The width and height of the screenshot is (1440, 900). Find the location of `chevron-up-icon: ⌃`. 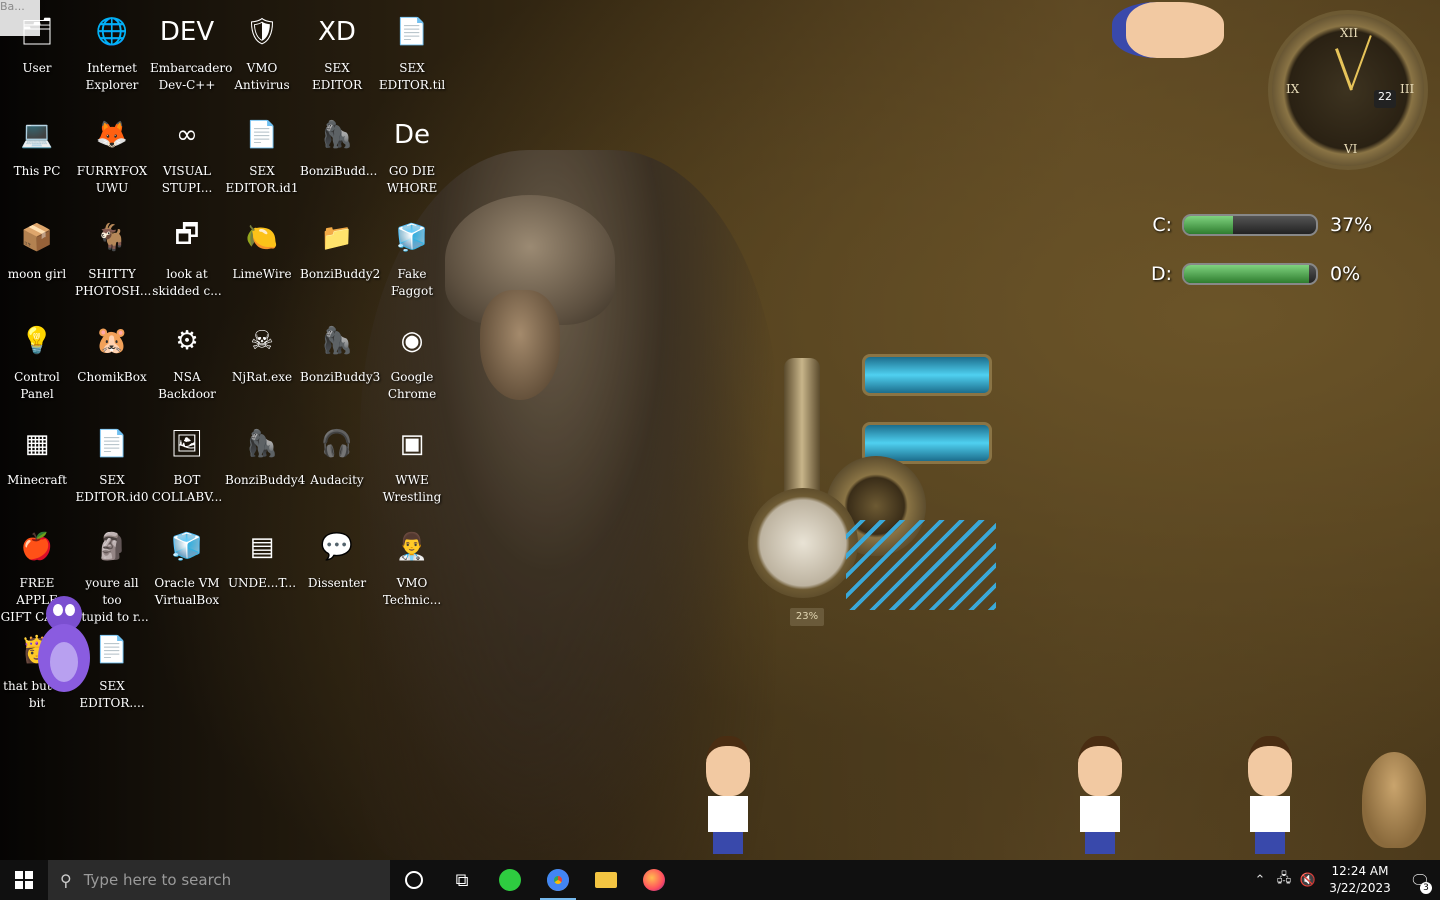

chevron-up-icon: ⌃ is located at coordinates (1260, 880).